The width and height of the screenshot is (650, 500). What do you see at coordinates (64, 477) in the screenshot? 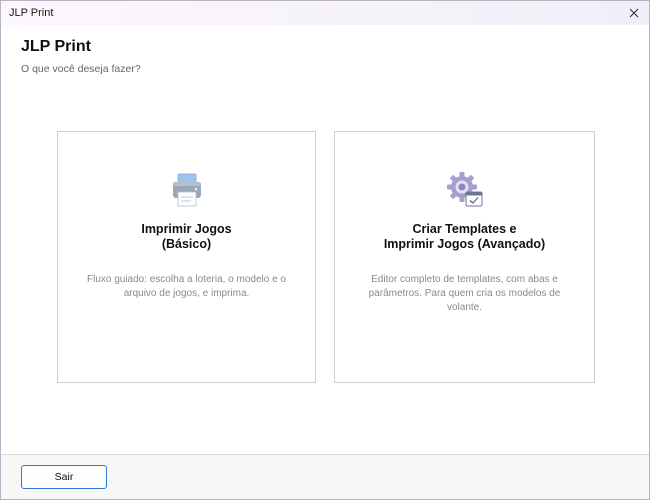
I see `exit-button: Sair` at bounding box center [64, 477].